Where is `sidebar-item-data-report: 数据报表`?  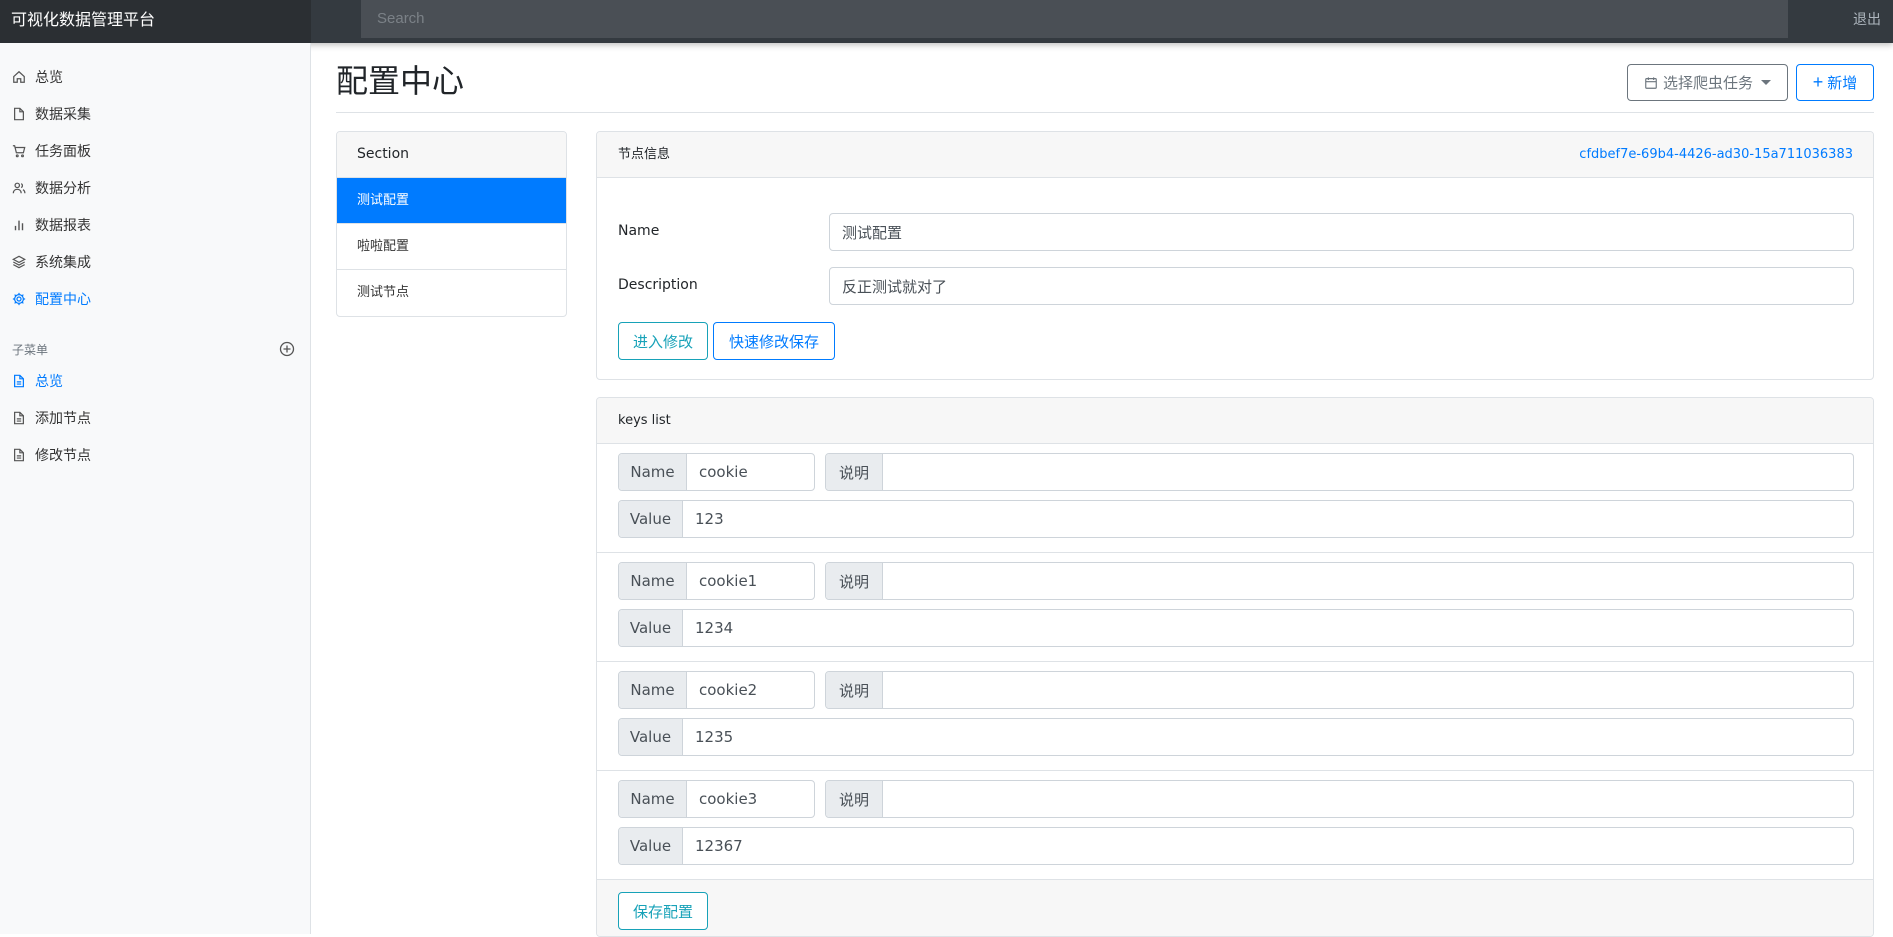 sidebar-item-data-report: 数据报表 is located at coordinates (51, 225).